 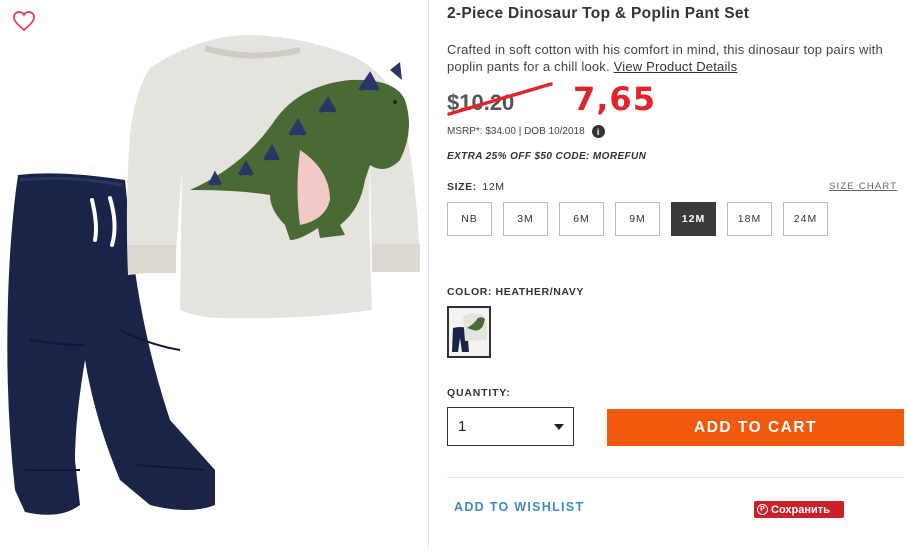 What do you see at coordinates (693, 219) in the screenshot?
I see `size-option-12m: 12M` at bounding box center [693, 219].